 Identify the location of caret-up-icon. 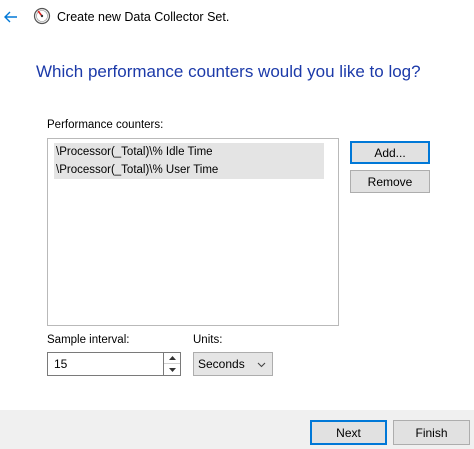
(172, 358).